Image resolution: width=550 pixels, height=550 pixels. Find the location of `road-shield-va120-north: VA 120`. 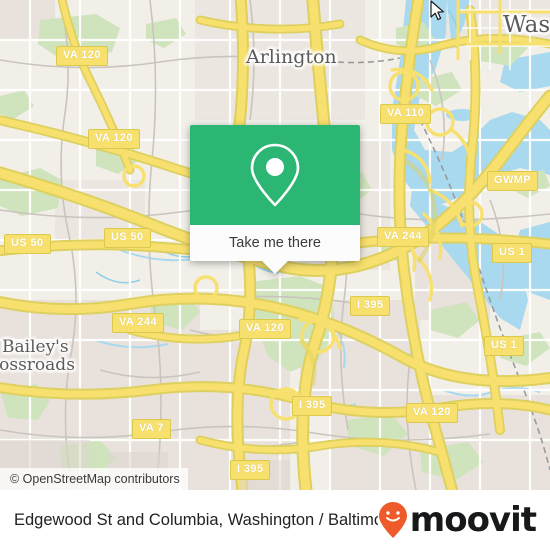

road-shield-va120-north: VA 120 is located at coordinates (82, 56).